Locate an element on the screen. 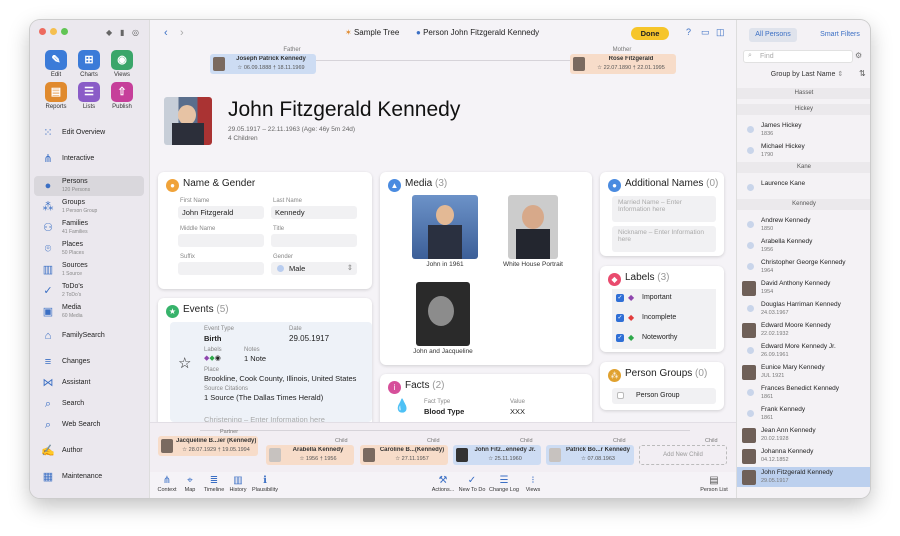 The image size is (900, 536). married-name-field: Married Name – Enter Information here is located at coordinates (664, 209).